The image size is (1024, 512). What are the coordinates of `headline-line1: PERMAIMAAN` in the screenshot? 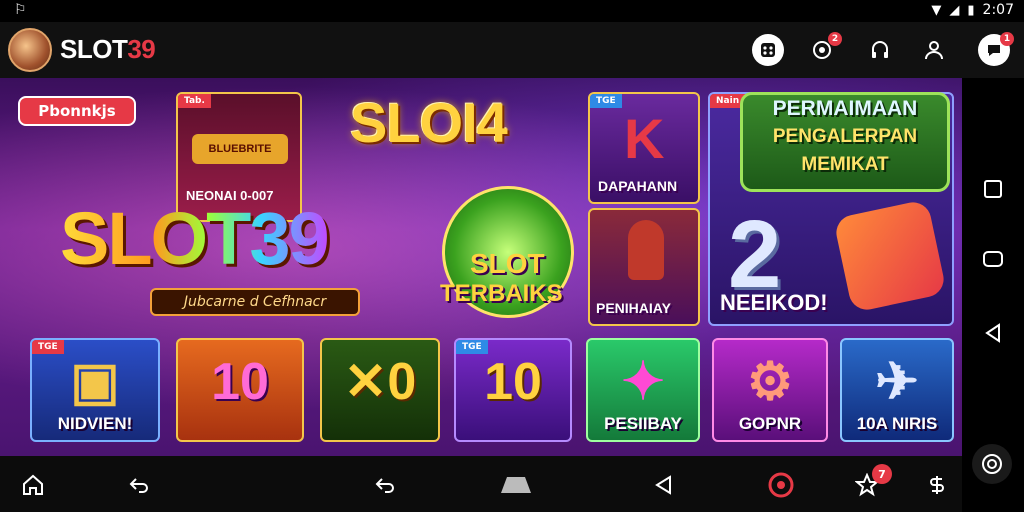 It's located at (845, 108).